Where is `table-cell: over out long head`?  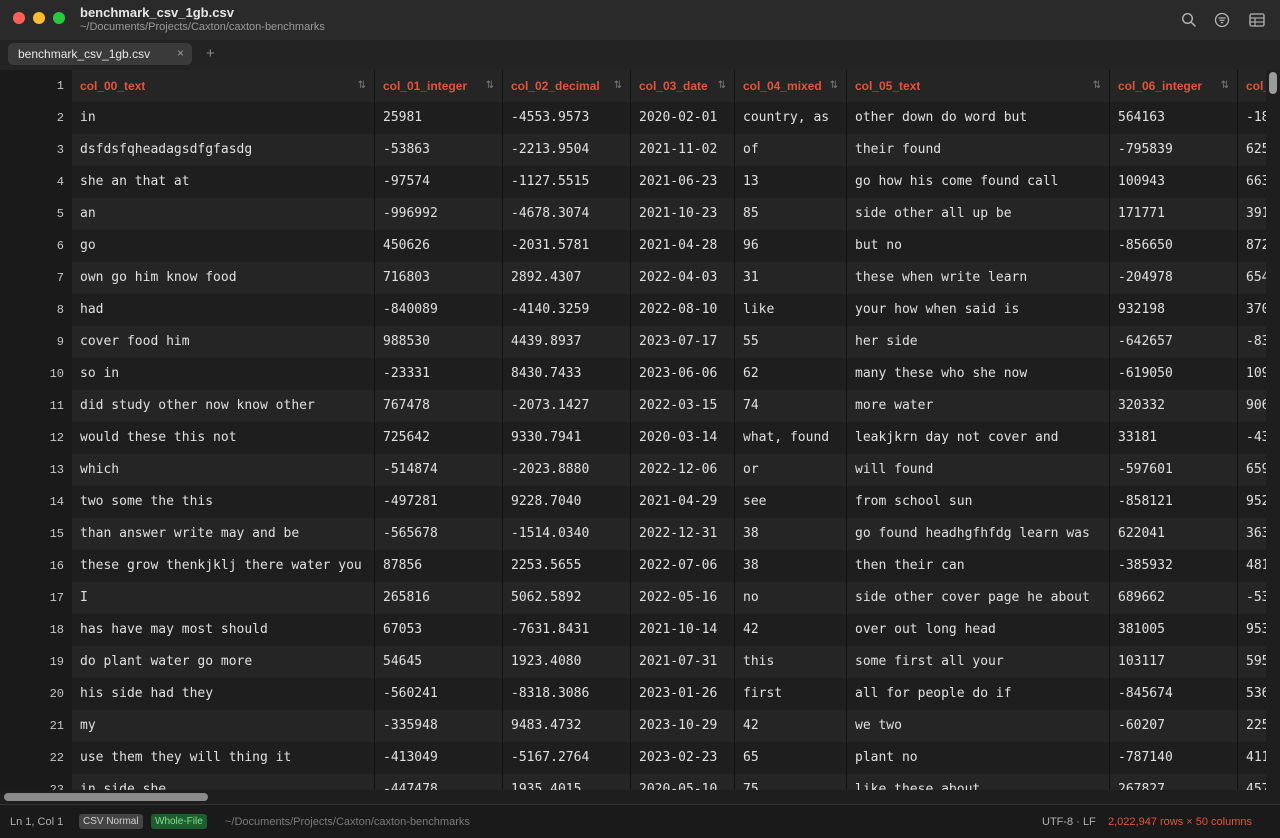 table-cell: over out long head is located at coordinates (978, 630).